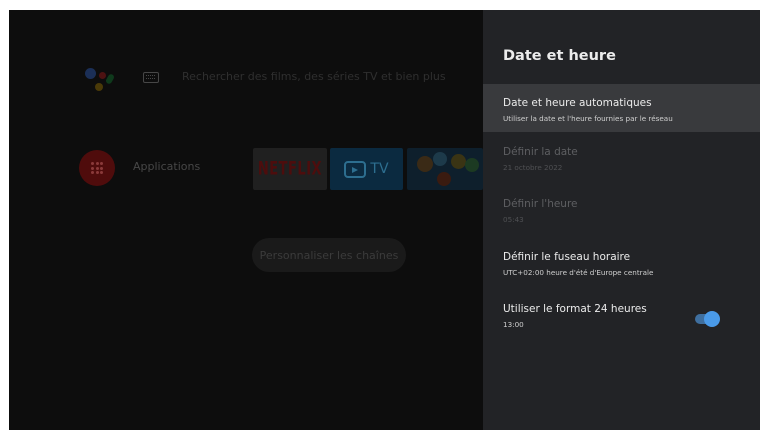  I want to click on netflix-tile: NETFLIX, so click(290, 169).